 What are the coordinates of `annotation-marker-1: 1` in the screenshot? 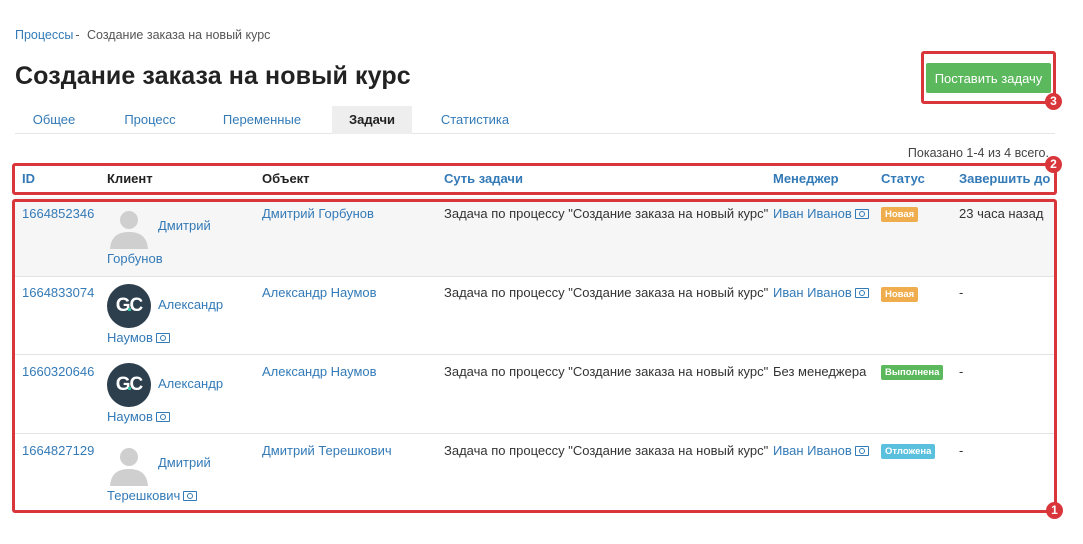 It's located at (1054, 510).